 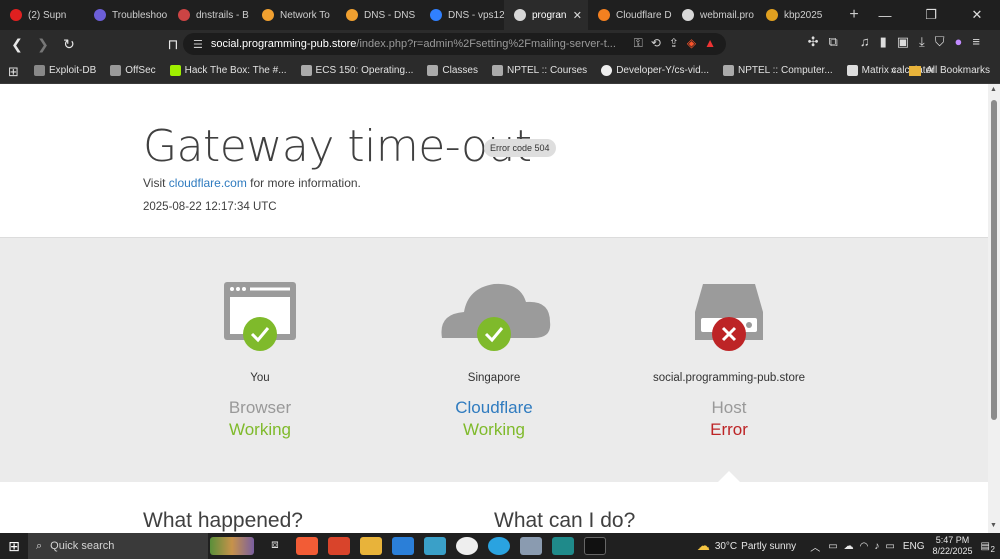 I want to click on notification-icon: ▤ 2, so click(x=988, y=547).